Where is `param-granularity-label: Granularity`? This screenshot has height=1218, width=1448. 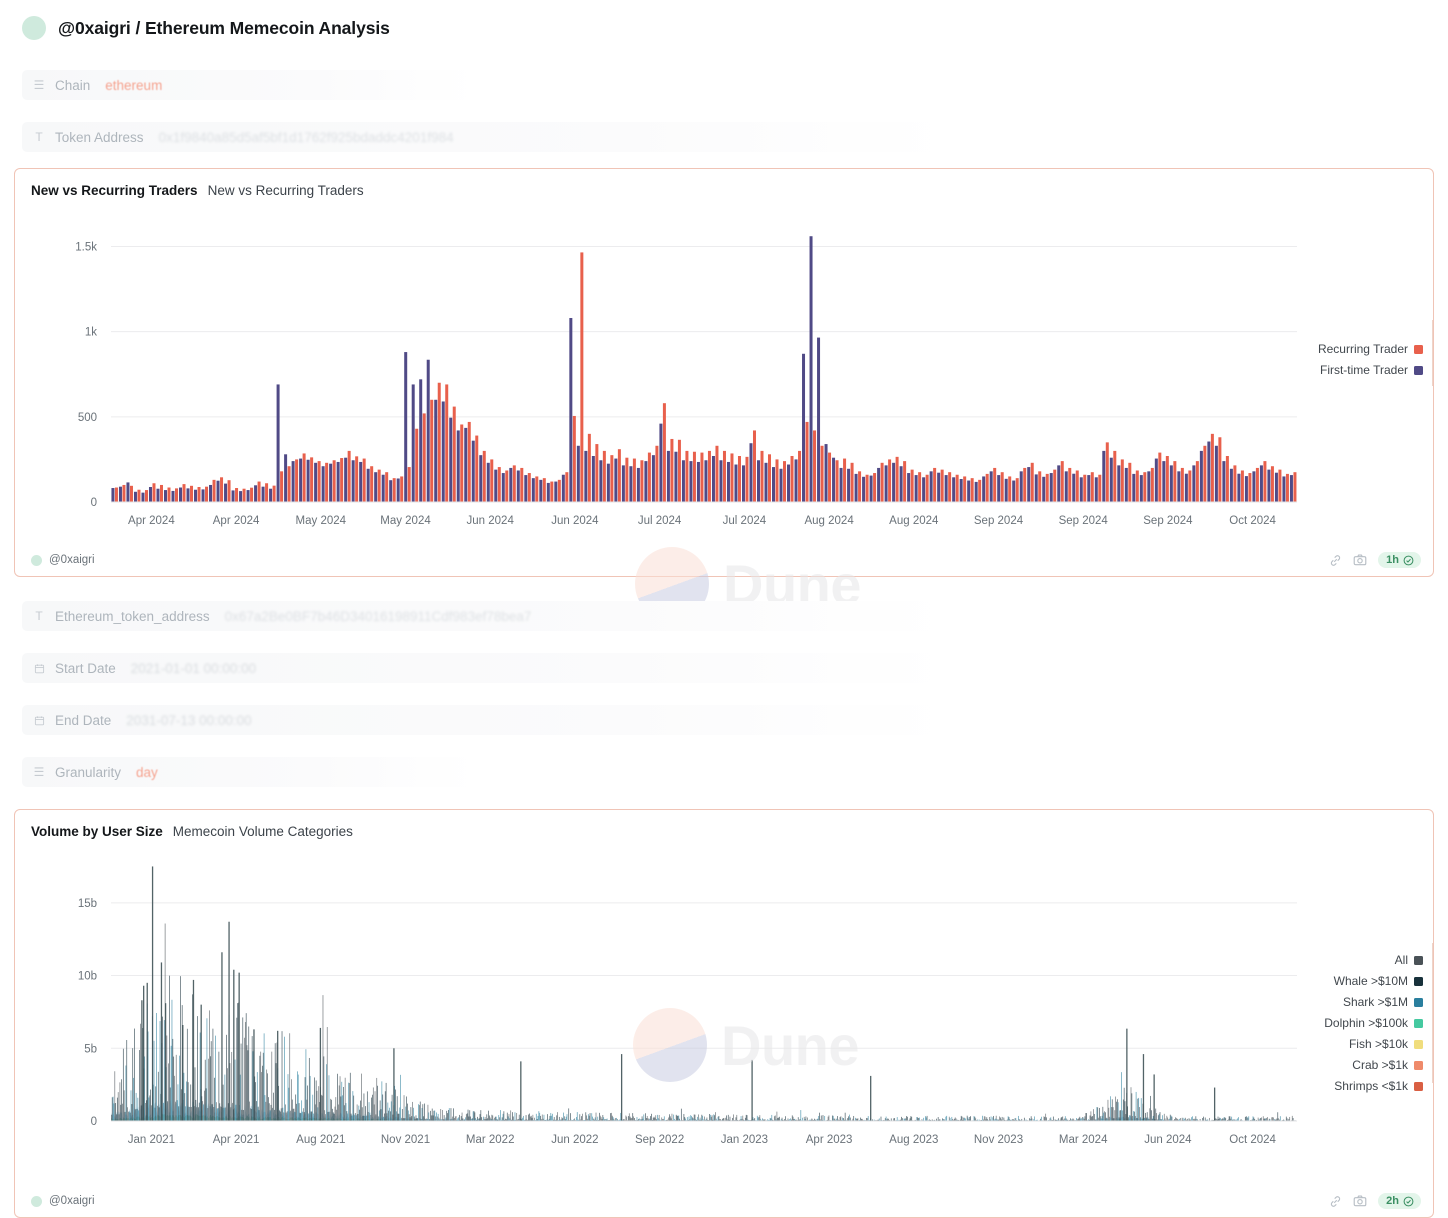
param-granularity-label: Granularity is located at coordinates (88, 772).